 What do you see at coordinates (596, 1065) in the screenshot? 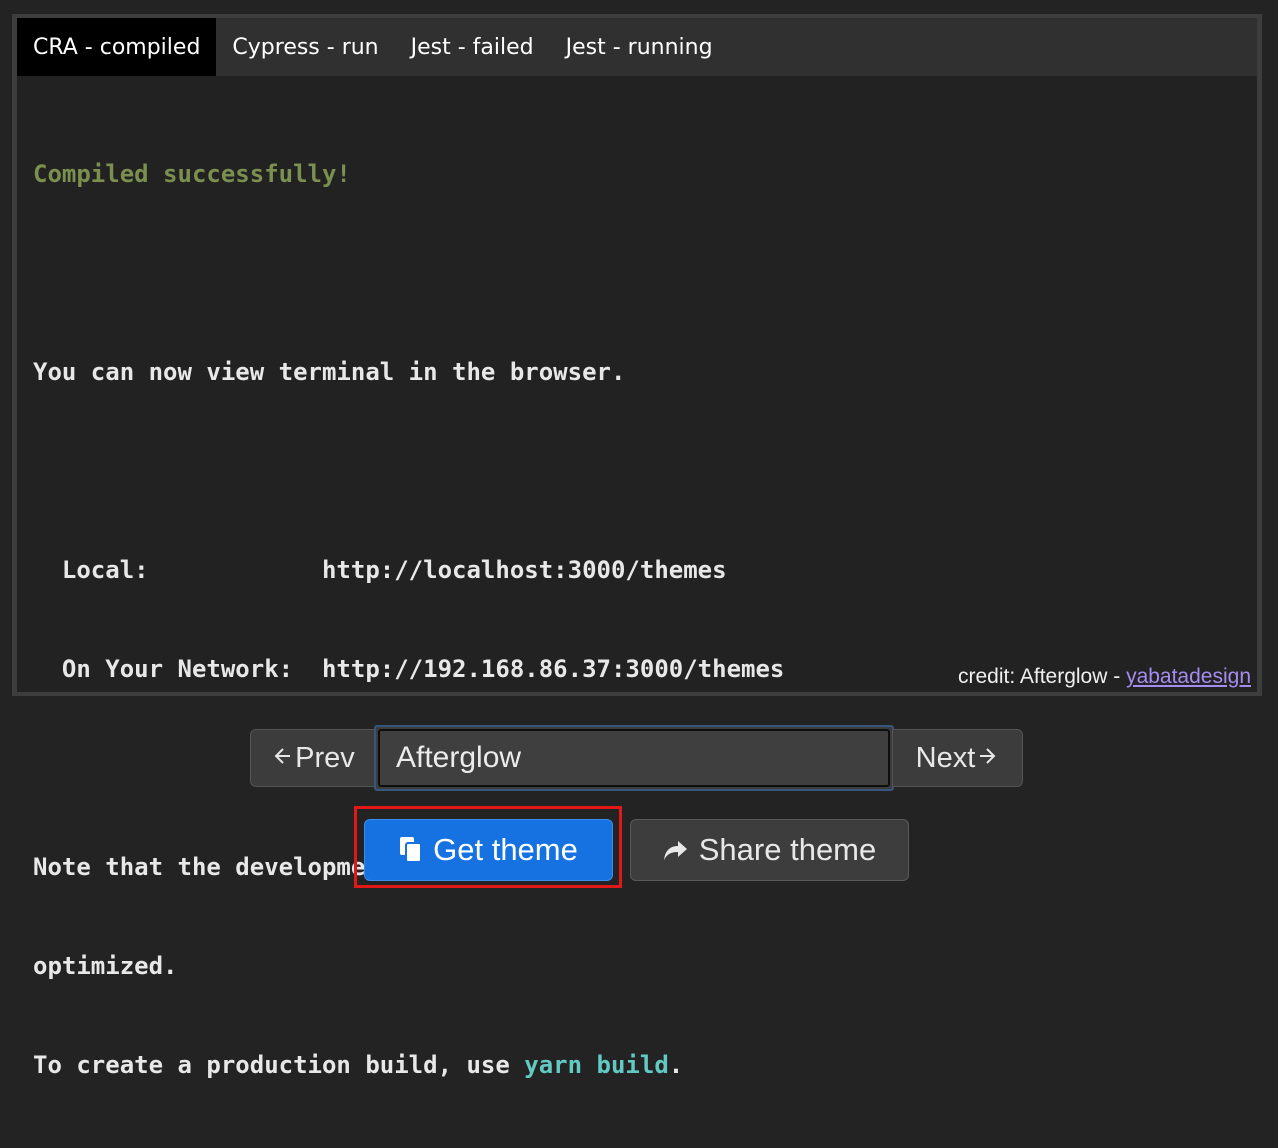
I see `yarn-build-command: yarn build` at bounding box center [596, 1065].